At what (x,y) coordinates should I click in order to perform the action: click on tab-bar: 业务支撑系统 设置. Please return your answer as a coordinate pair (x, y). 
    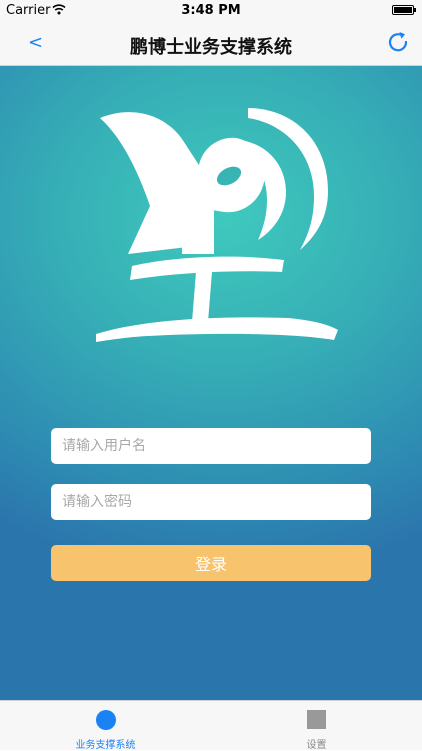
    Looking at the image, I should click on (211, 725).